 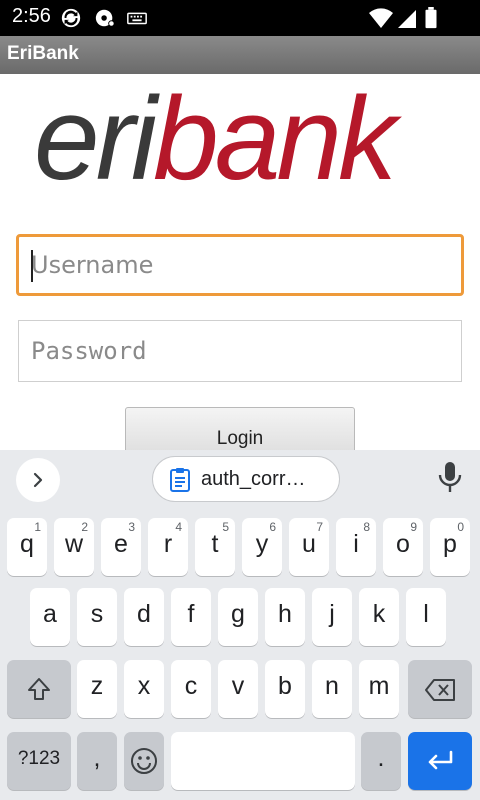 What do you see at coordinates (381, 758) in the screenshot?
I see `key-label: .` at bounding box center [381, 758].